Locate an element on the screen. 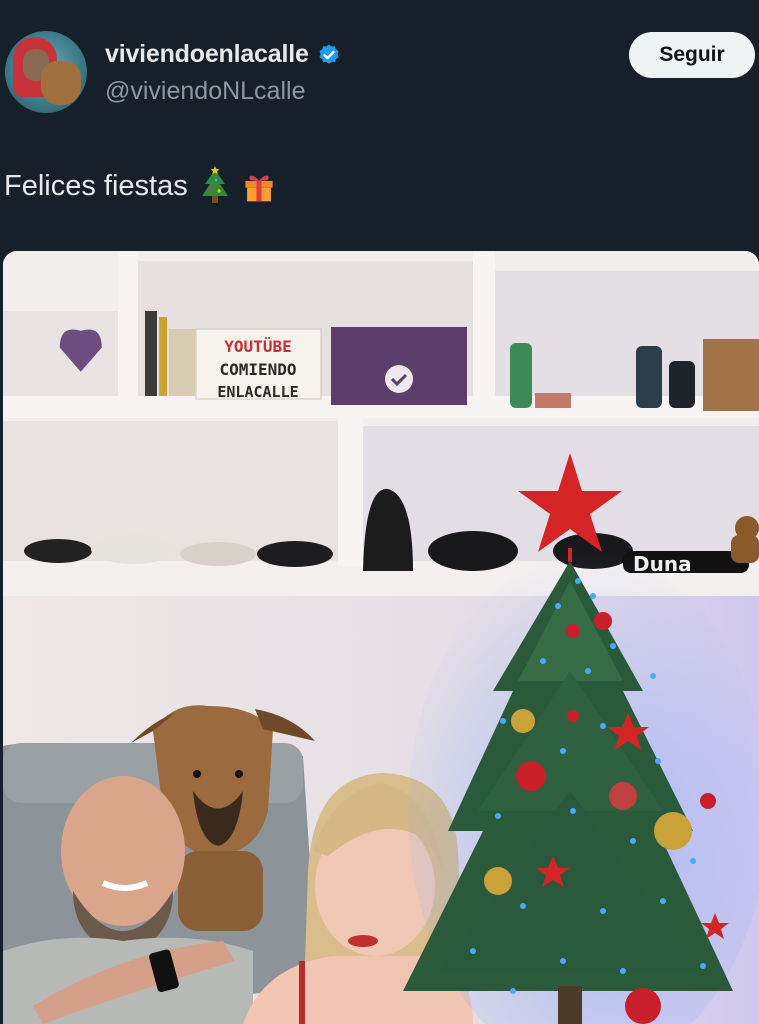 The width and height of the screenshot is (759, 1024). youtube-sign: YOUTÜBE COMIENDO ENLACALLE is located at coordinates (258, 364).